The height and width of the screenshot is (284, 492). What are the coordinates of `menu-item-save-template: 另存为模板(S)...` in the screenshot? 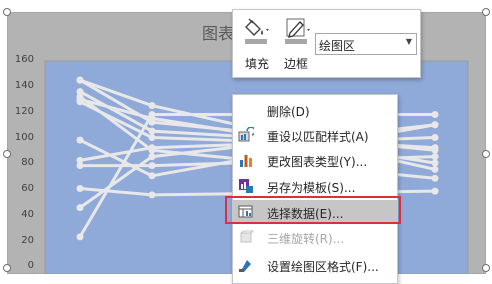 It's located at (315, 186).